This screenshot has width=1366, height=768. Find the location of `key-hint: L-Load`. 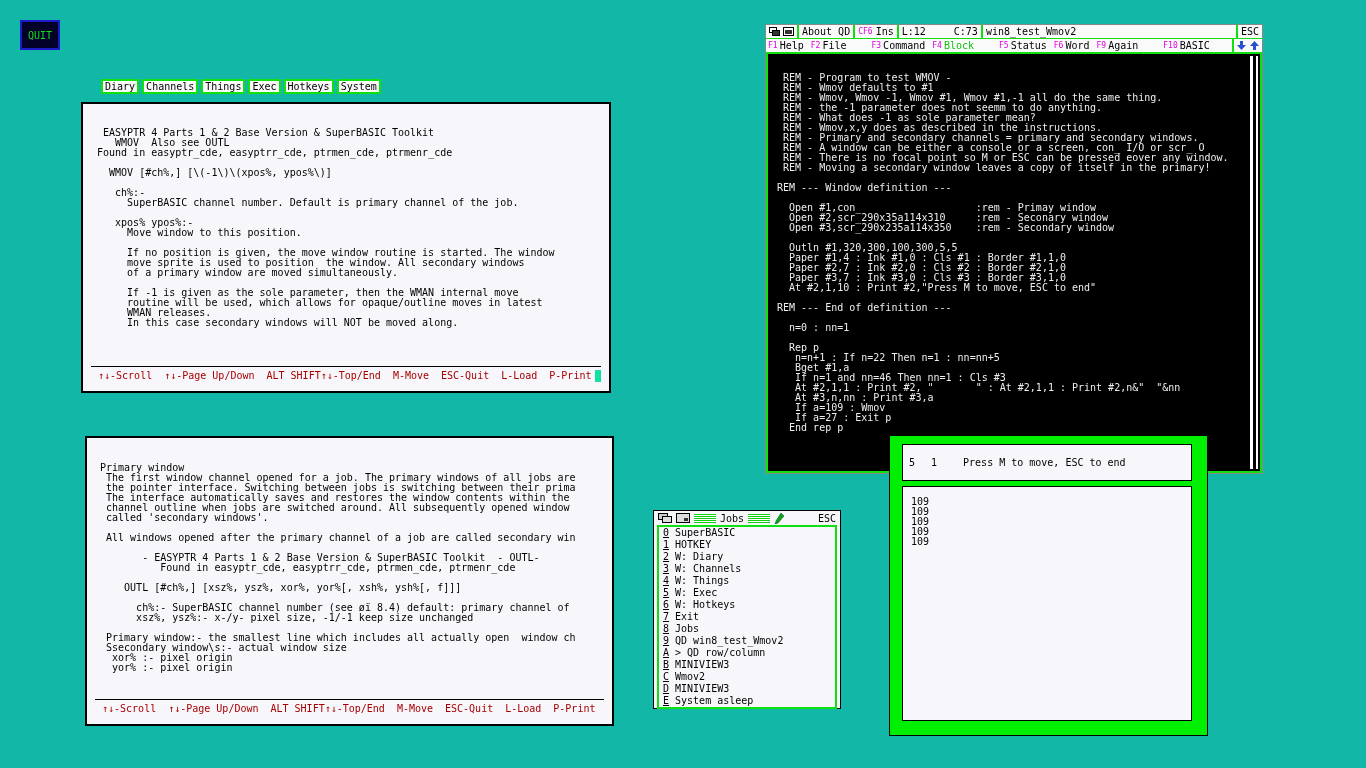

key-hint: L-Load is located at coordinates (523, 708).